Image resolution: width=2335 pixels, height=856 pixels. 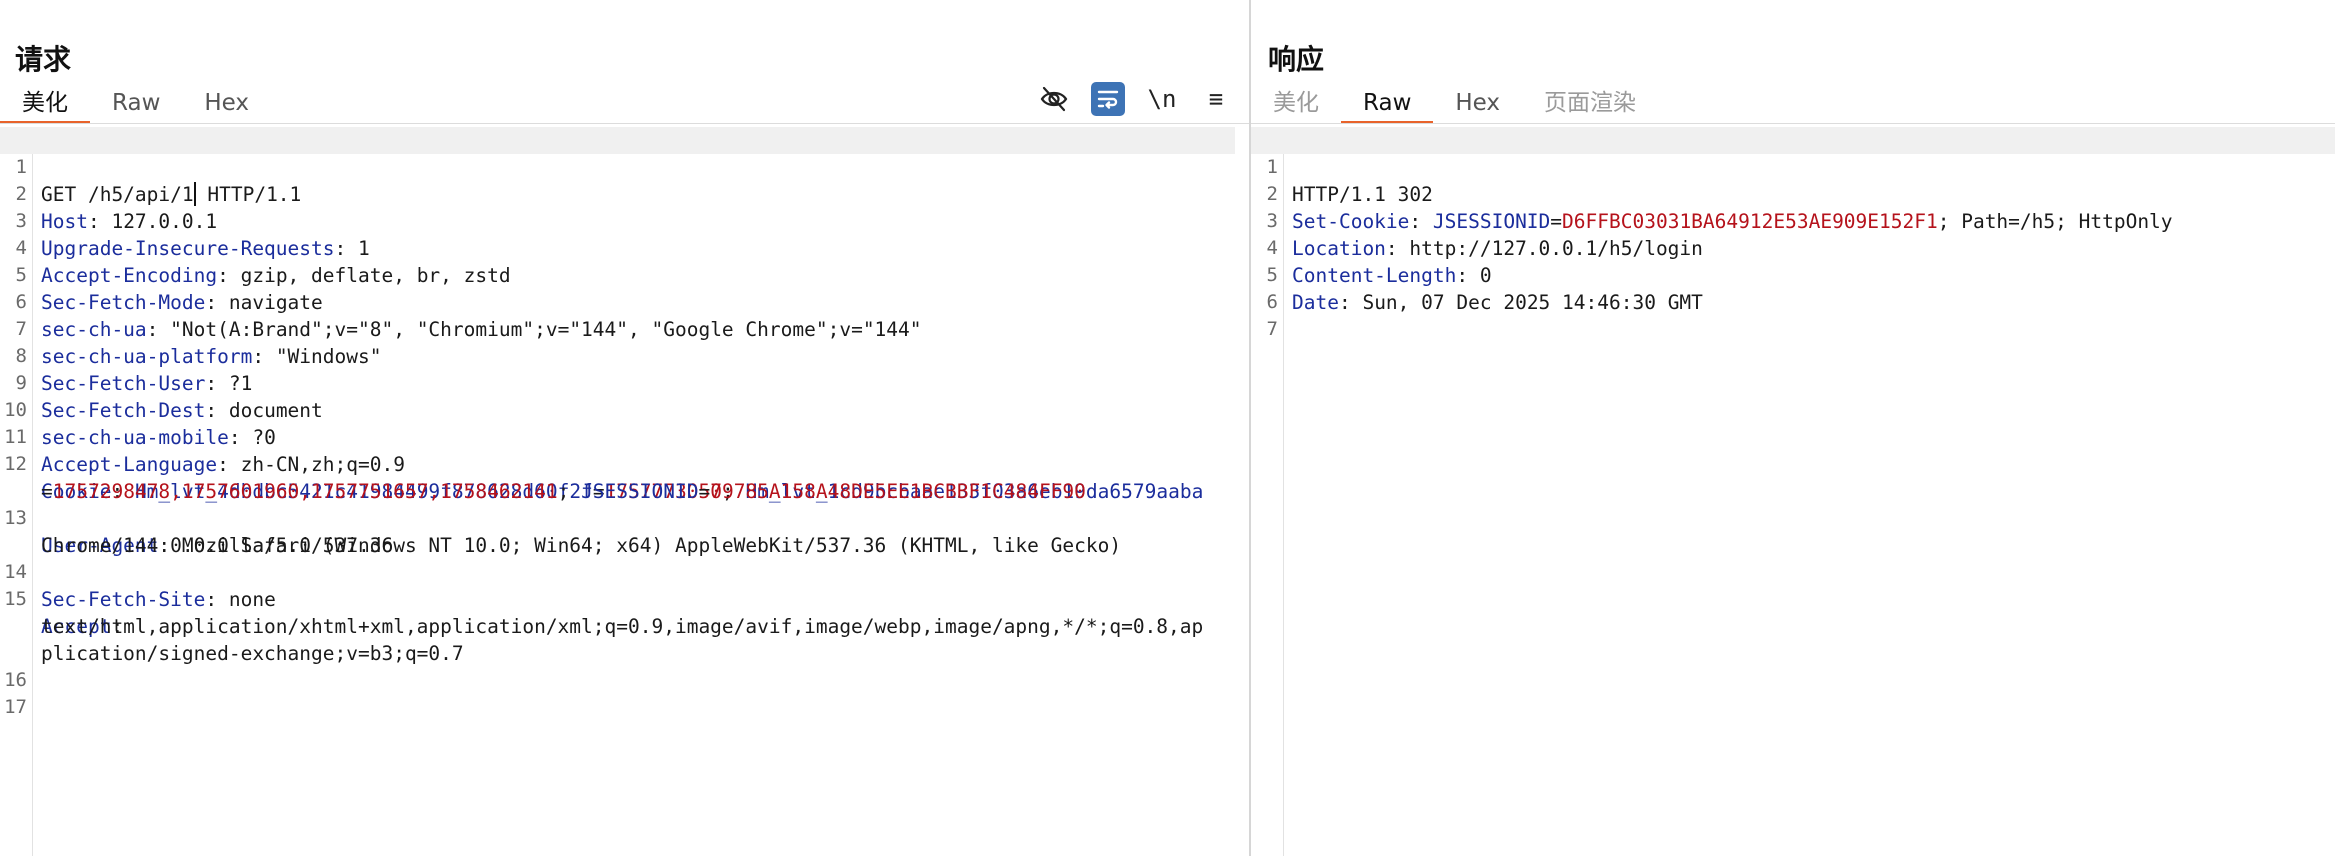 What do you see at coordinates (1793, 123) in the screenshot?
I see `response-tab-divider` at bounding box center [1793, 123].